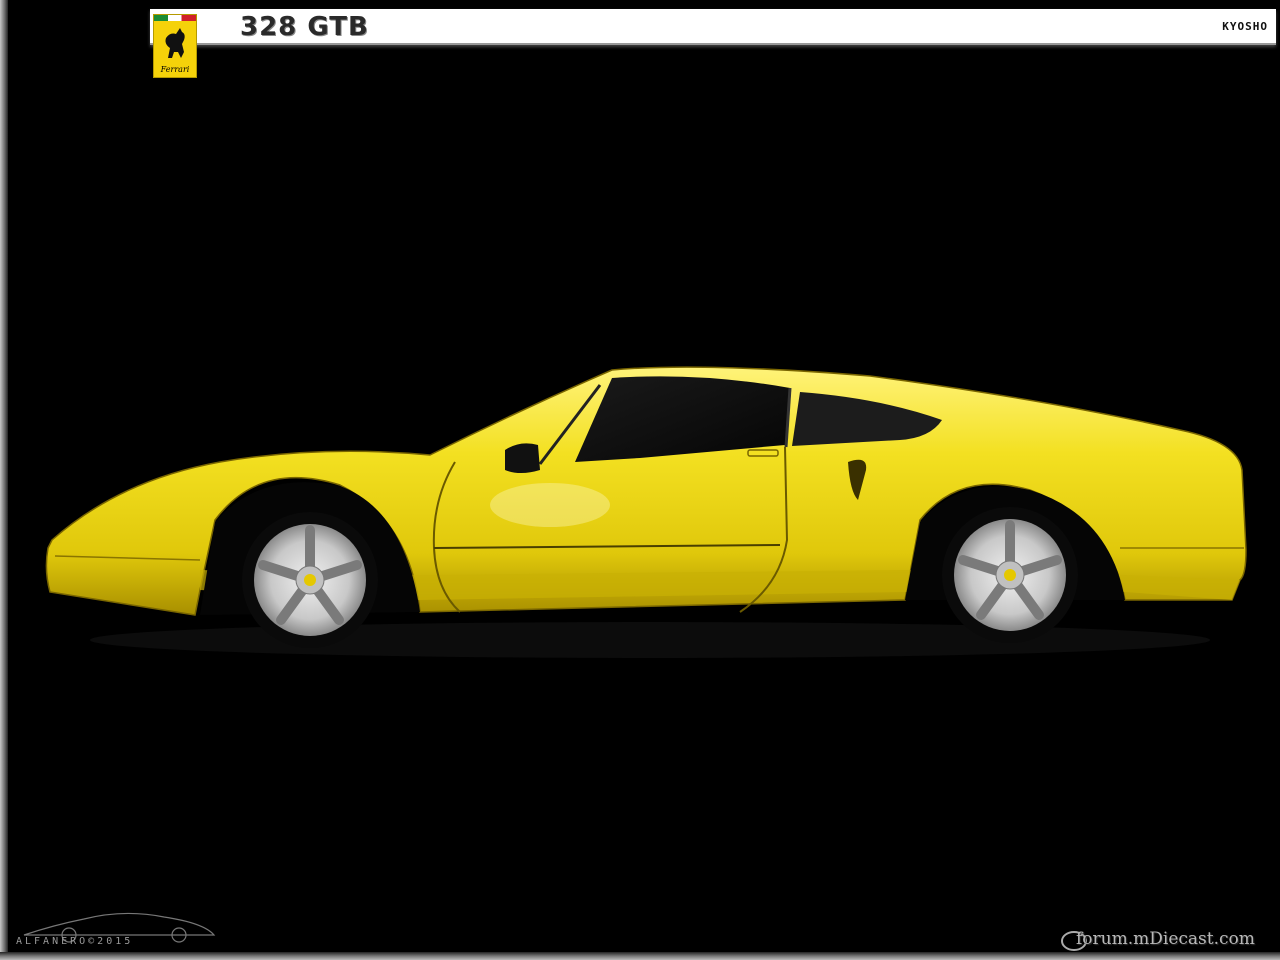  I want to click on rear-wheel, so click(1010, 575).